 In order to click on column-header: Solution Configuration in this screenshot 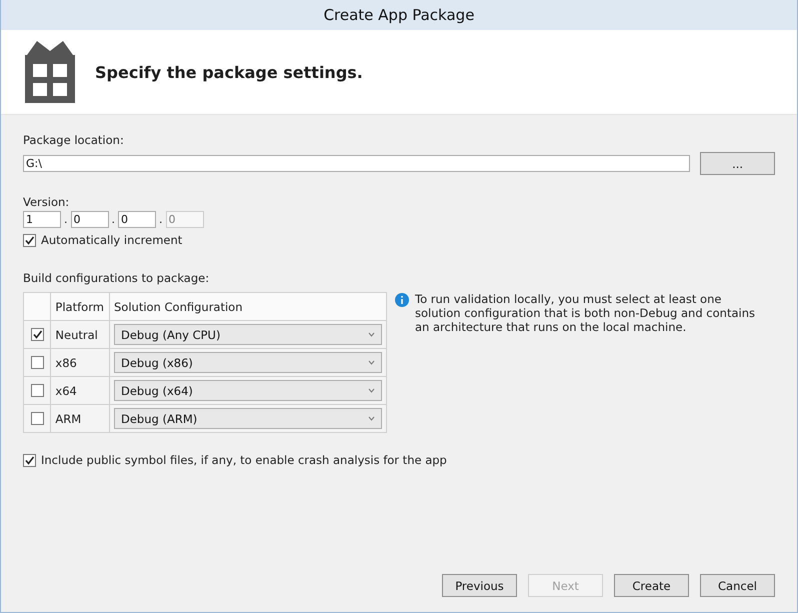, I will do `click(248, 306)`.